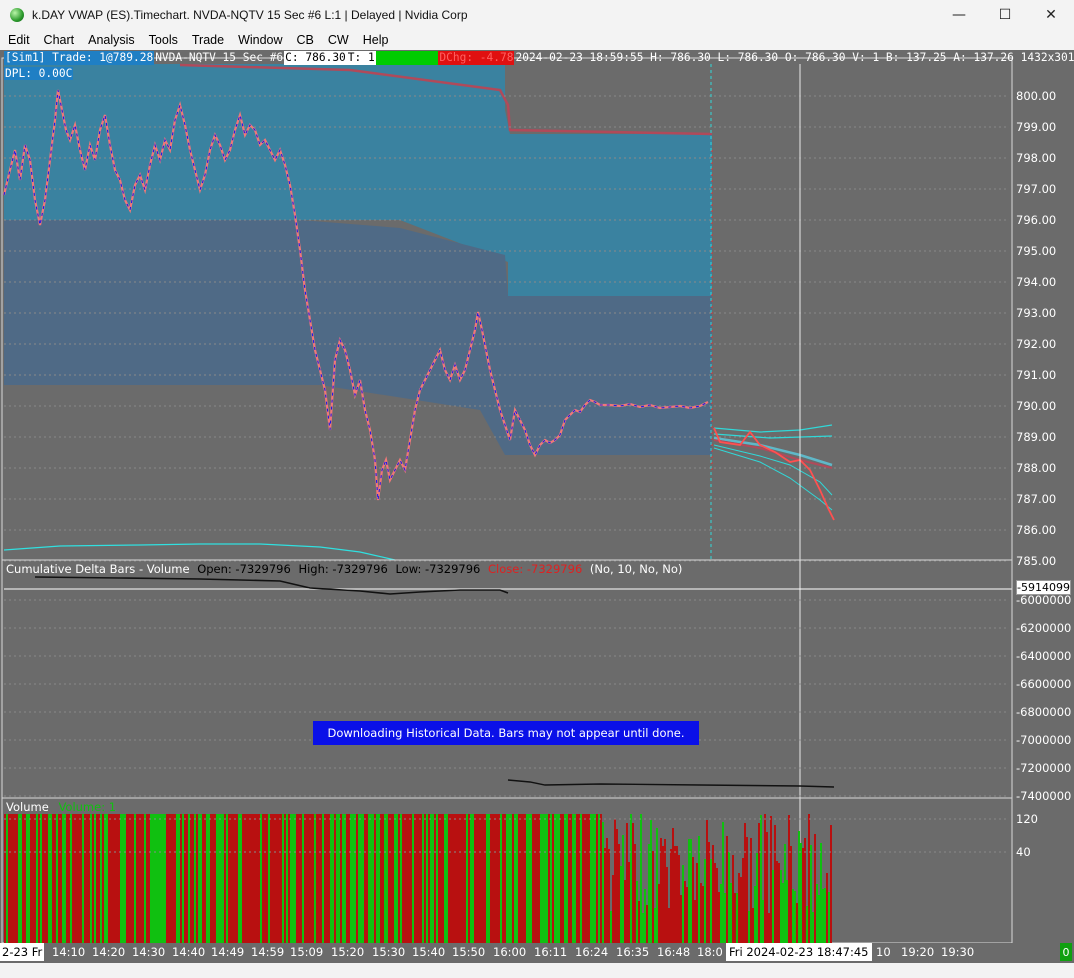  What do you see at coordinates (1005, 15) in the screenshot?
I see `maximize-button: ☐` at bounding box center [1005, 15].